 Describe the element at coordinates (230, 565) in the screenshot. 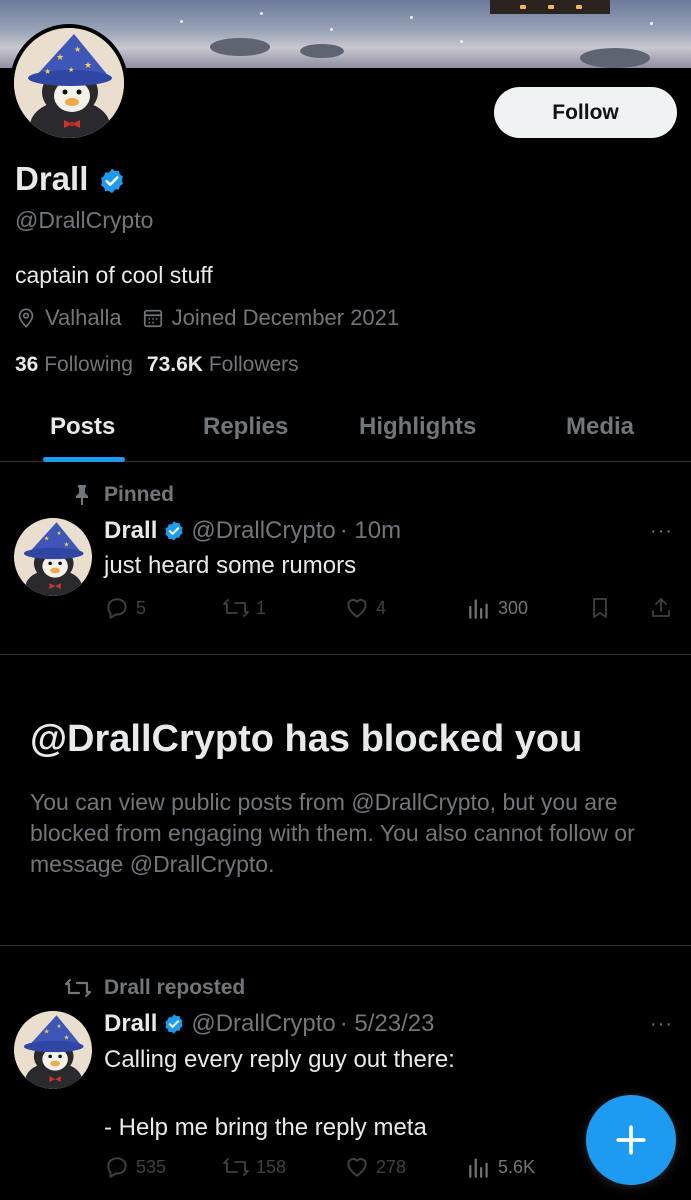

I see `post-text: just heard some rumors` at that location.